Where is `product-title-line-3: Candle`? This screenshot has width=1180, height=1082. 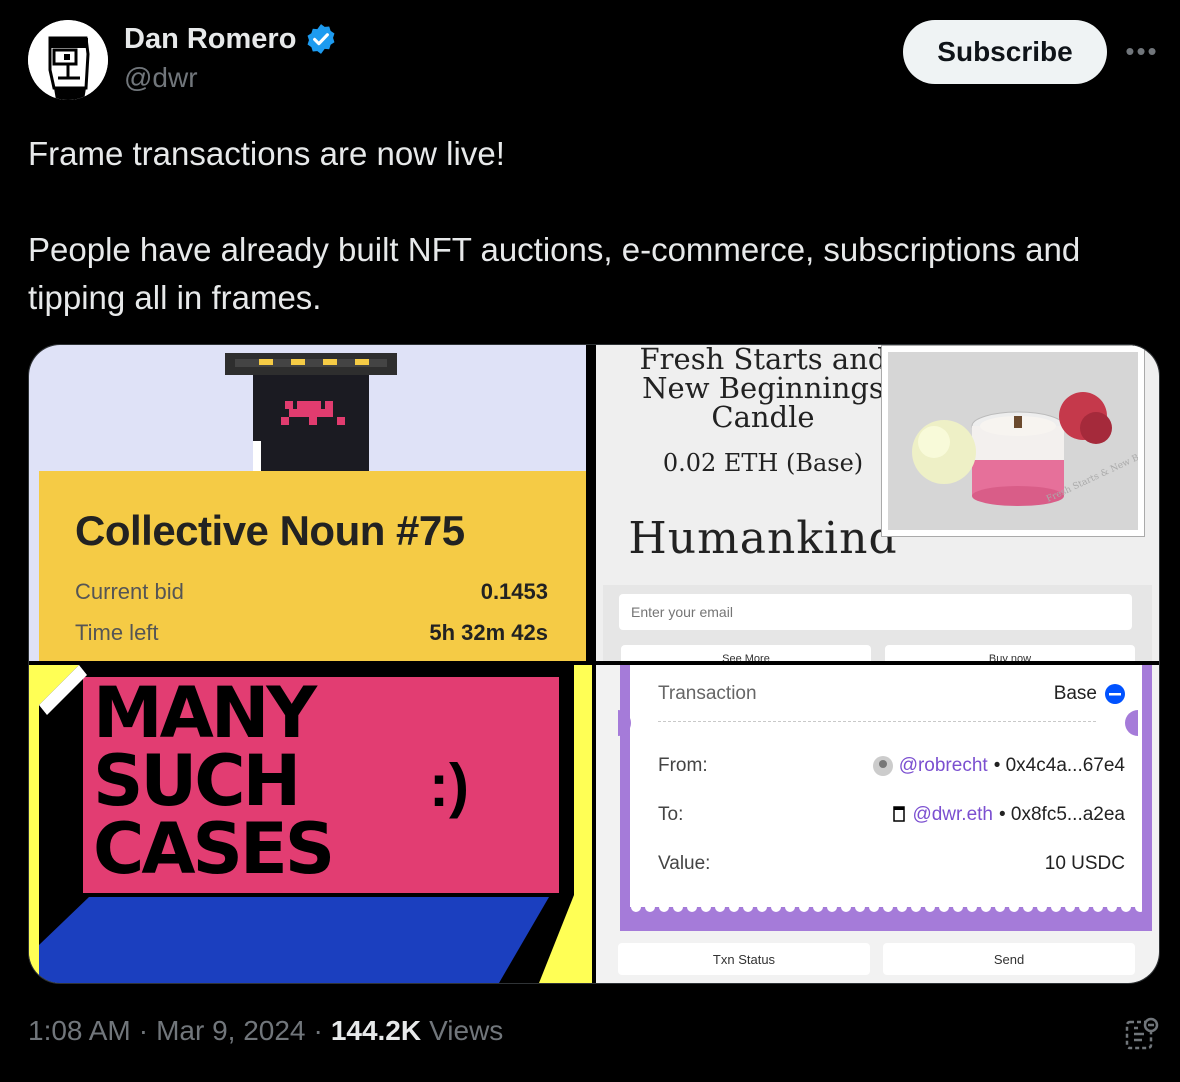
product-title-line-3: Candle is located at coordinates (763, 417).